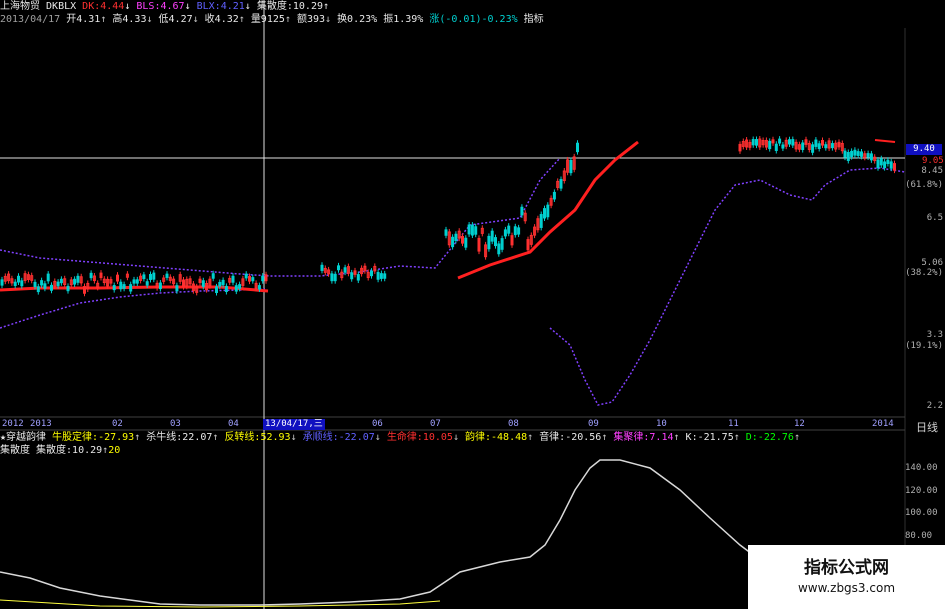 This screenshot has height=609, width=945. Describe the element at coordinates (114, 450) in the screenshot. I see `sub-val: 20` at that location.